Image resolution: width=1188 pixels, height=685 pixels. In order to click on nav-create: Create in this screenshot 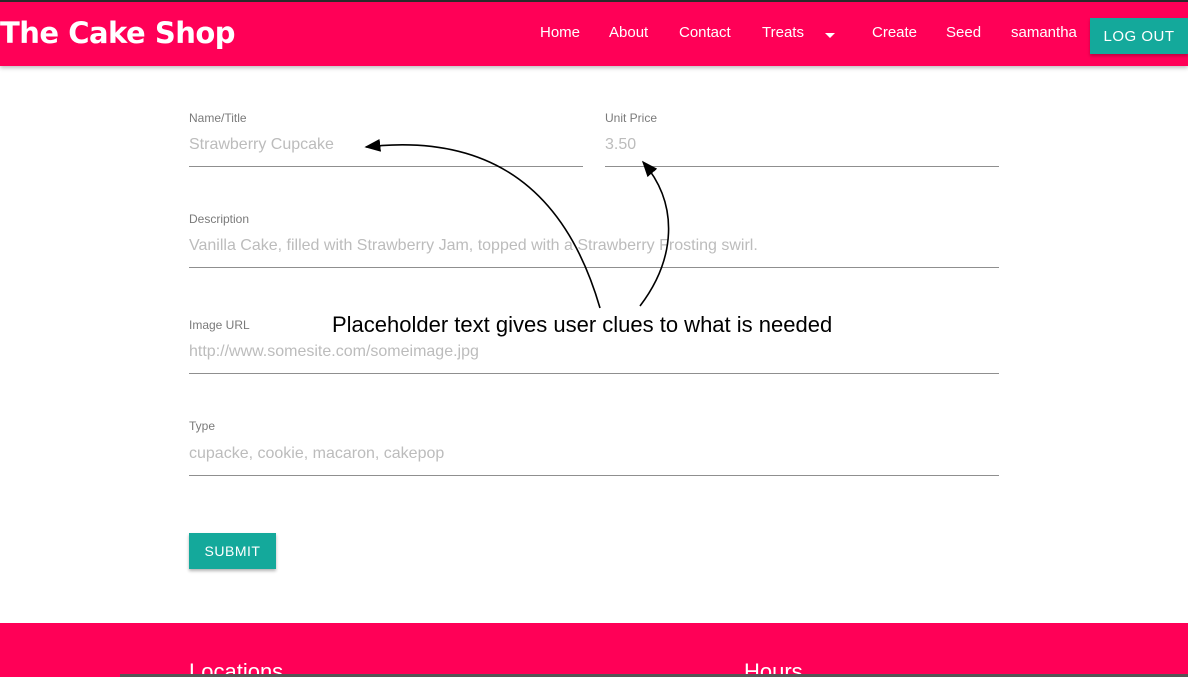, I will do `click(894, 32)`.